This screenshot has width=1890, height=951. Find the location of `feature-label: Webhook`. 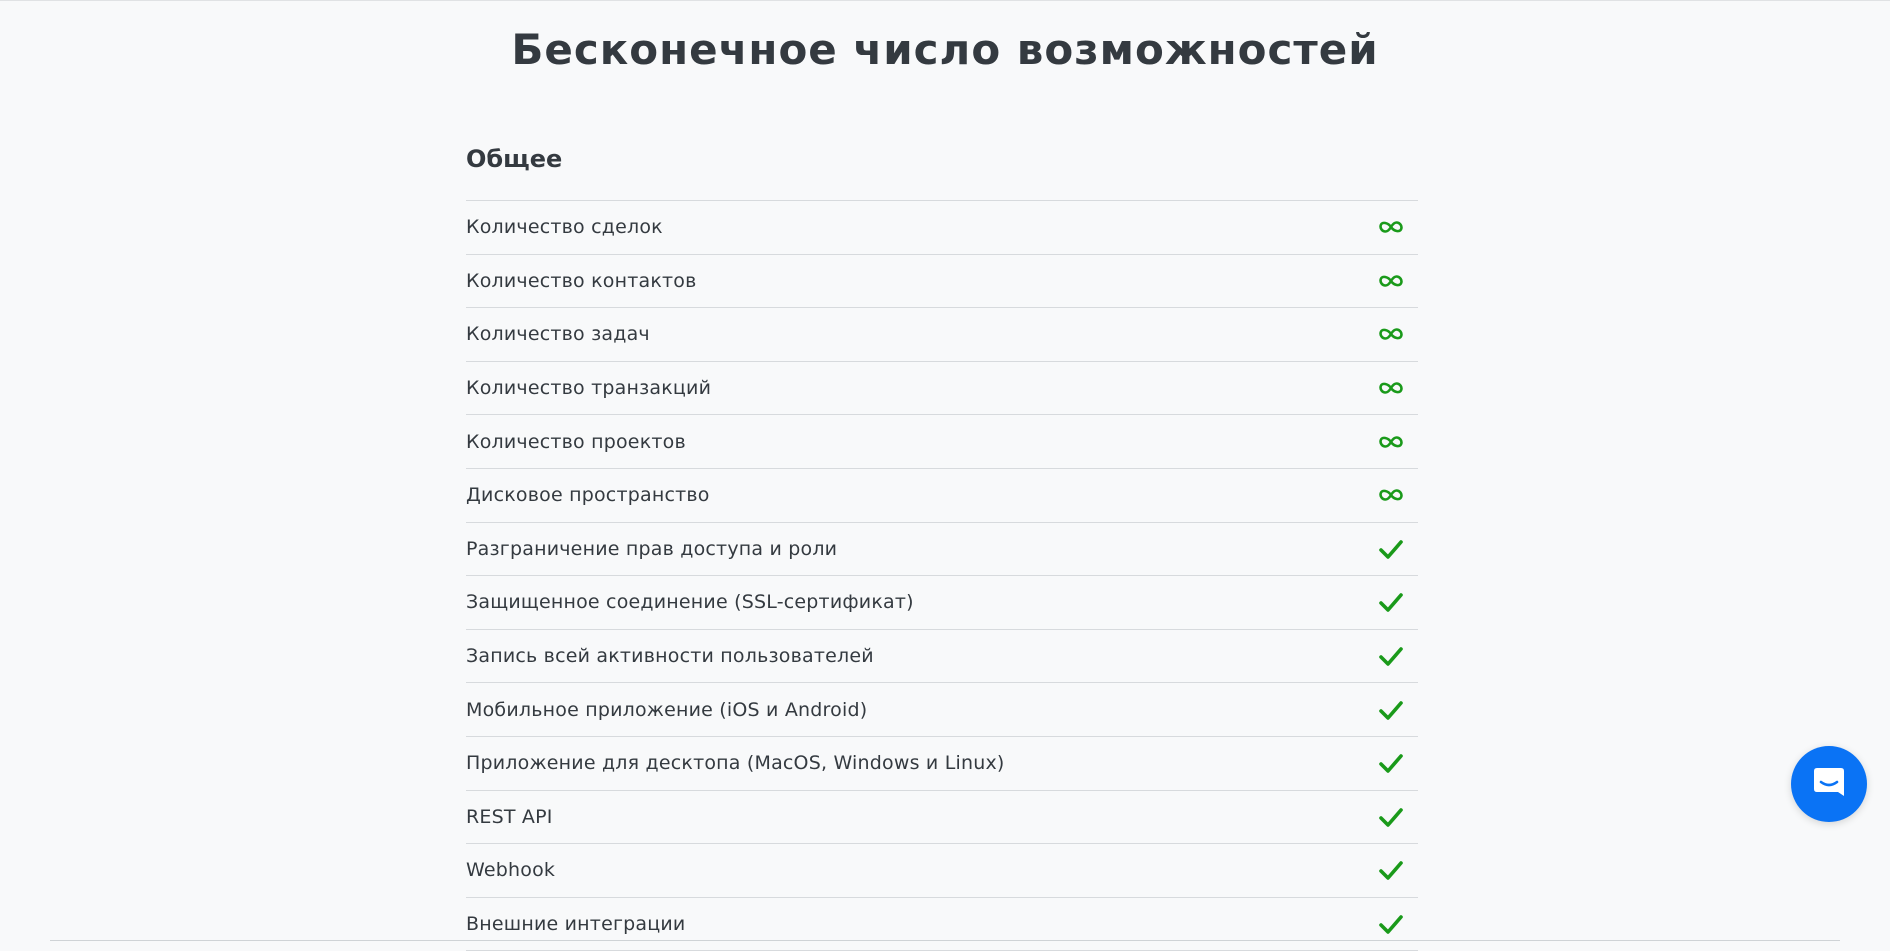

feature-label: Webhook is located at coordinates (511, 870).